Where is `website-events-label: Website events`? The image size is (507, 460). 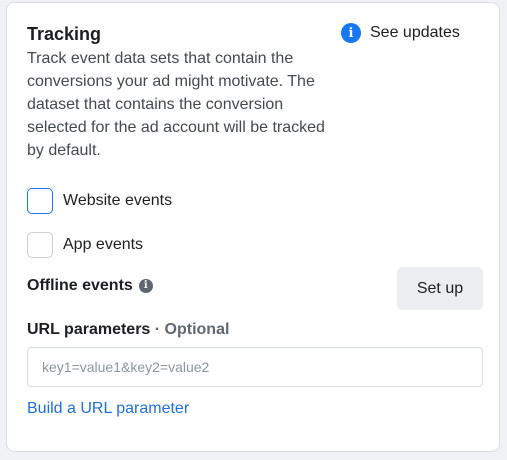
website-events-label: Website events is located at coordinates (118, 200).